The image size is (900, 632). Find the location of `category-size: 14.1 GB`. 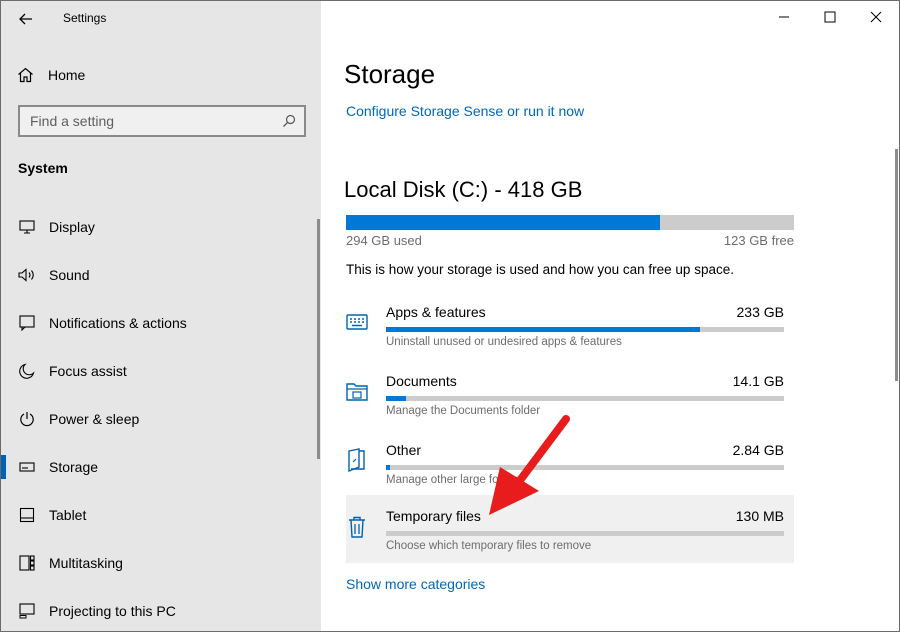

category-size: 14.1 GB is located at coordinates (758, 381).